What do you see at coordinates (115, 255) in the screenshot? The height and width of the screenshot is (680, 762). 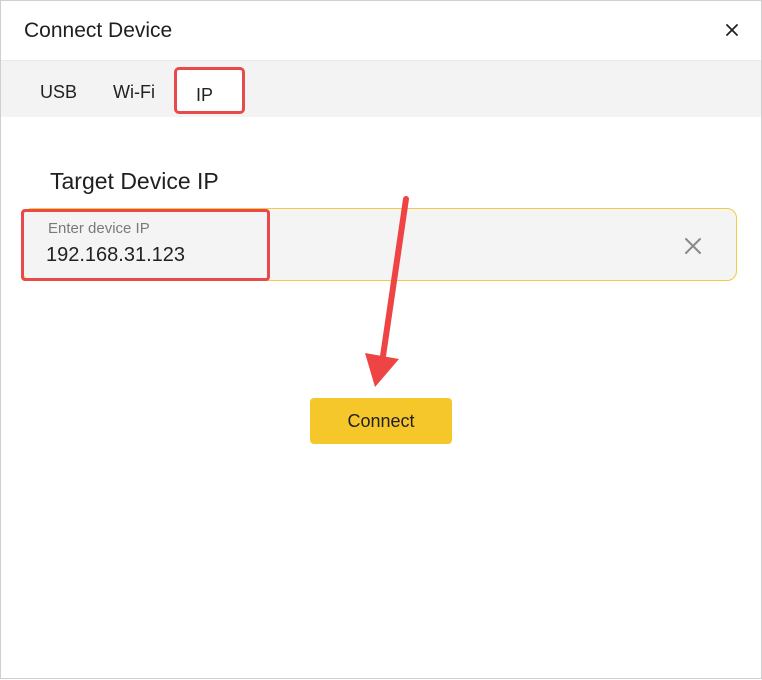 I see `device-ip-value: 192.168.31.123` at bounding box center [115, 255].